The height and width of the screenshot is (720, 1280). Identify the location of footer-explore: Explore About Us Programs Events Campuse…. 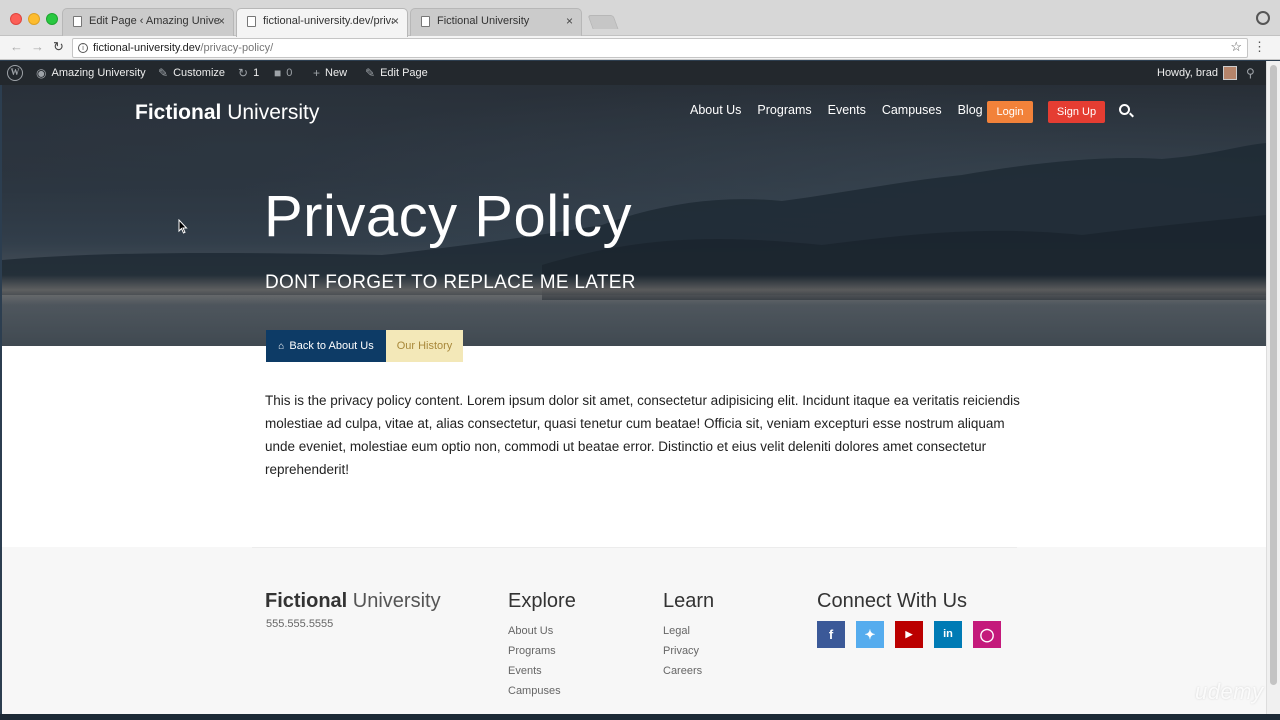
(542, 645).